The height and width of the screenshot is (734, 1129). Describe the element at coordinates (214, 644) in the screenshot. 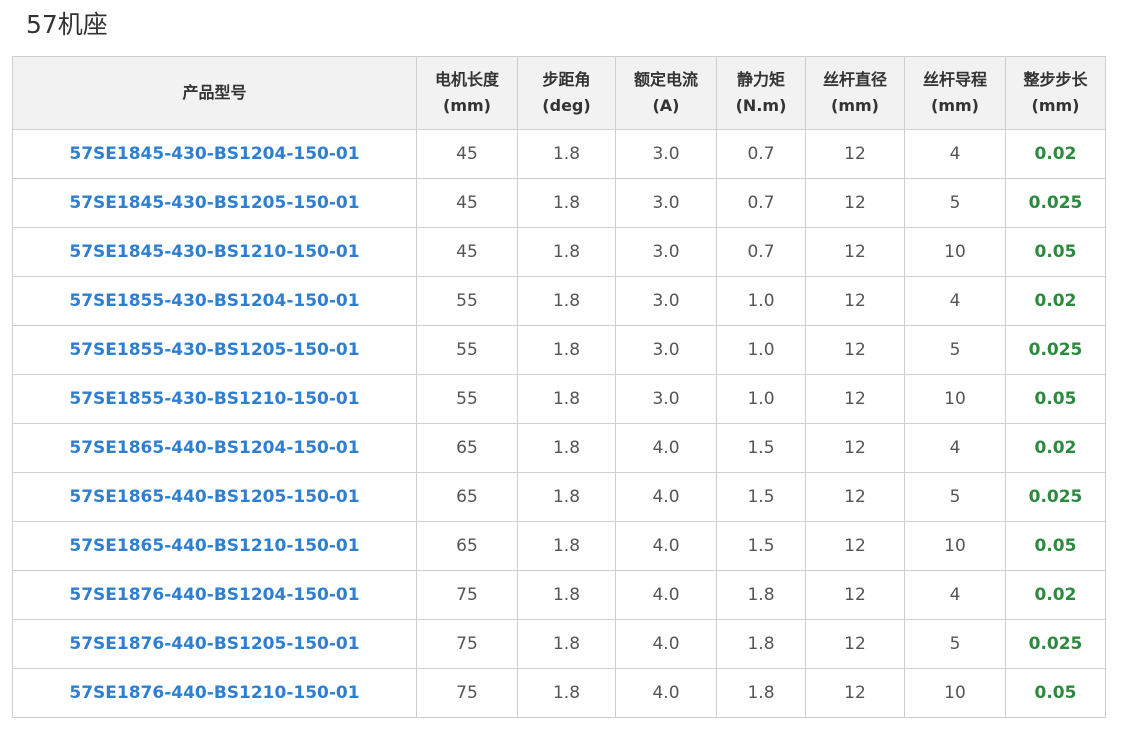

I see `model-link: 57SE1876-440-BS1205-150-01` at that location.